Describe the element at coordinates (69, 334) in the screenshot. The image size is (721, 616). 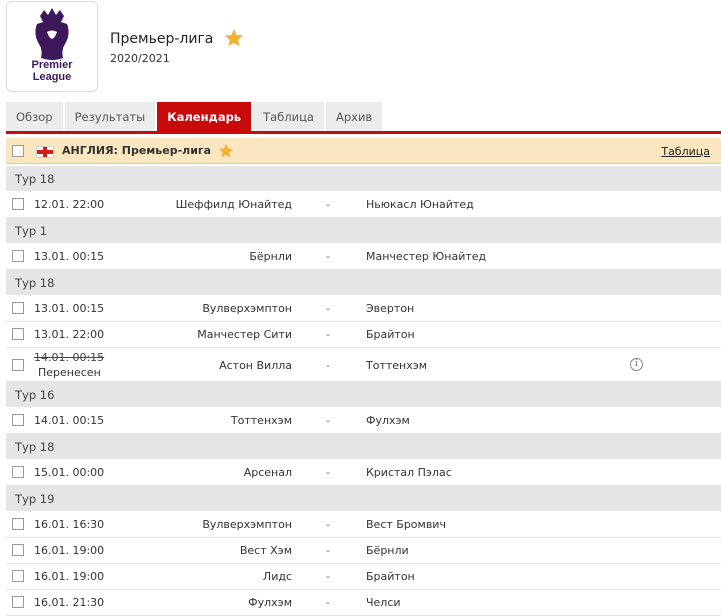
I see `match-time: 13.01. 22:00` at that location.